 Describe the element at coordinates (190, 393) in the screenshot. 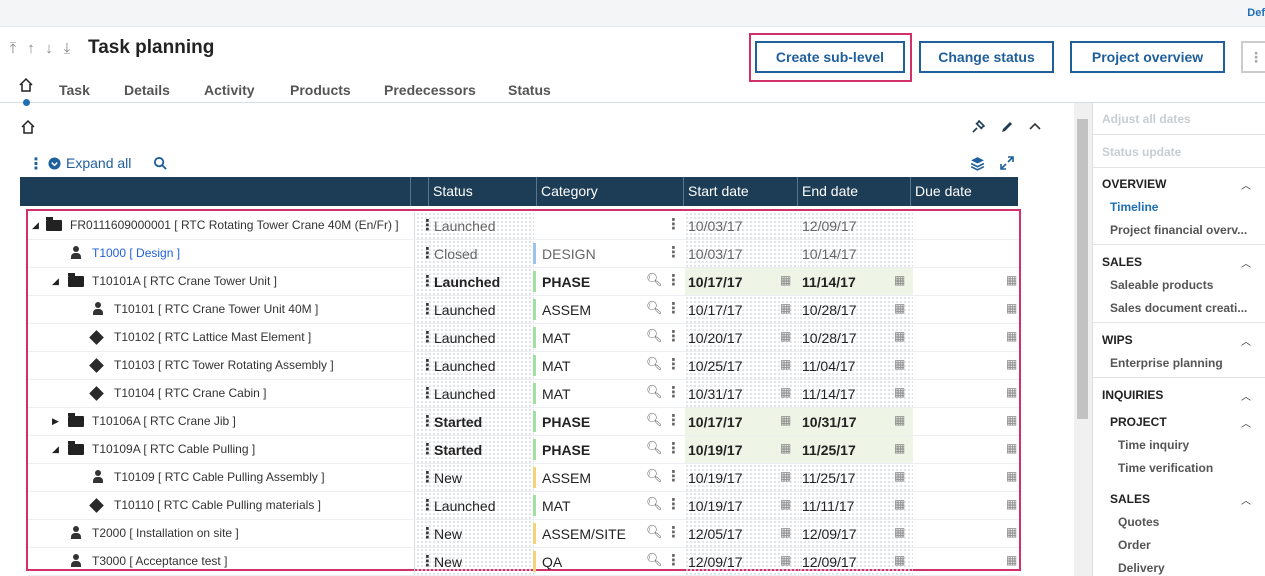

I see `task-name: T10104 [ RTC Crane Cabin ]` at that location.